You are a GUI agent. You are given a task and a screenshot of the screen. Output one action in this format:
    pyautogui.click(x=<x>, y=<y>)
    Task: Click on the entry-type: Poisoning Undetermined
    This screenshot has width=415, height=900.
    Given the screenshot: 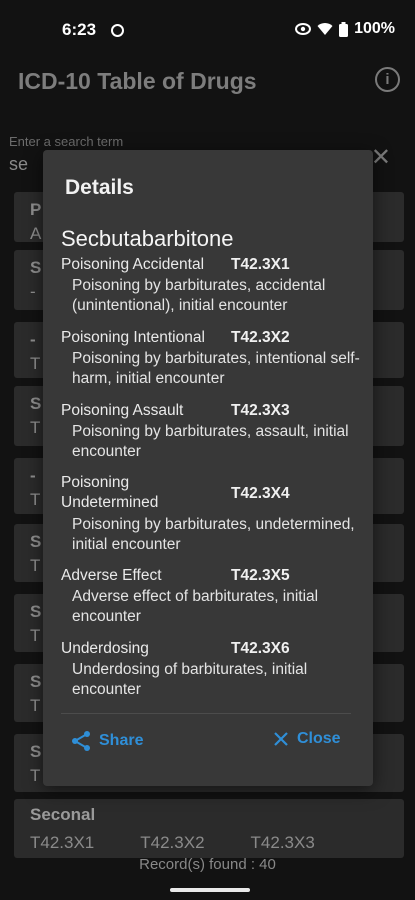 What is the action you would take?
    pyautogui.click(x=110, y=492)
    